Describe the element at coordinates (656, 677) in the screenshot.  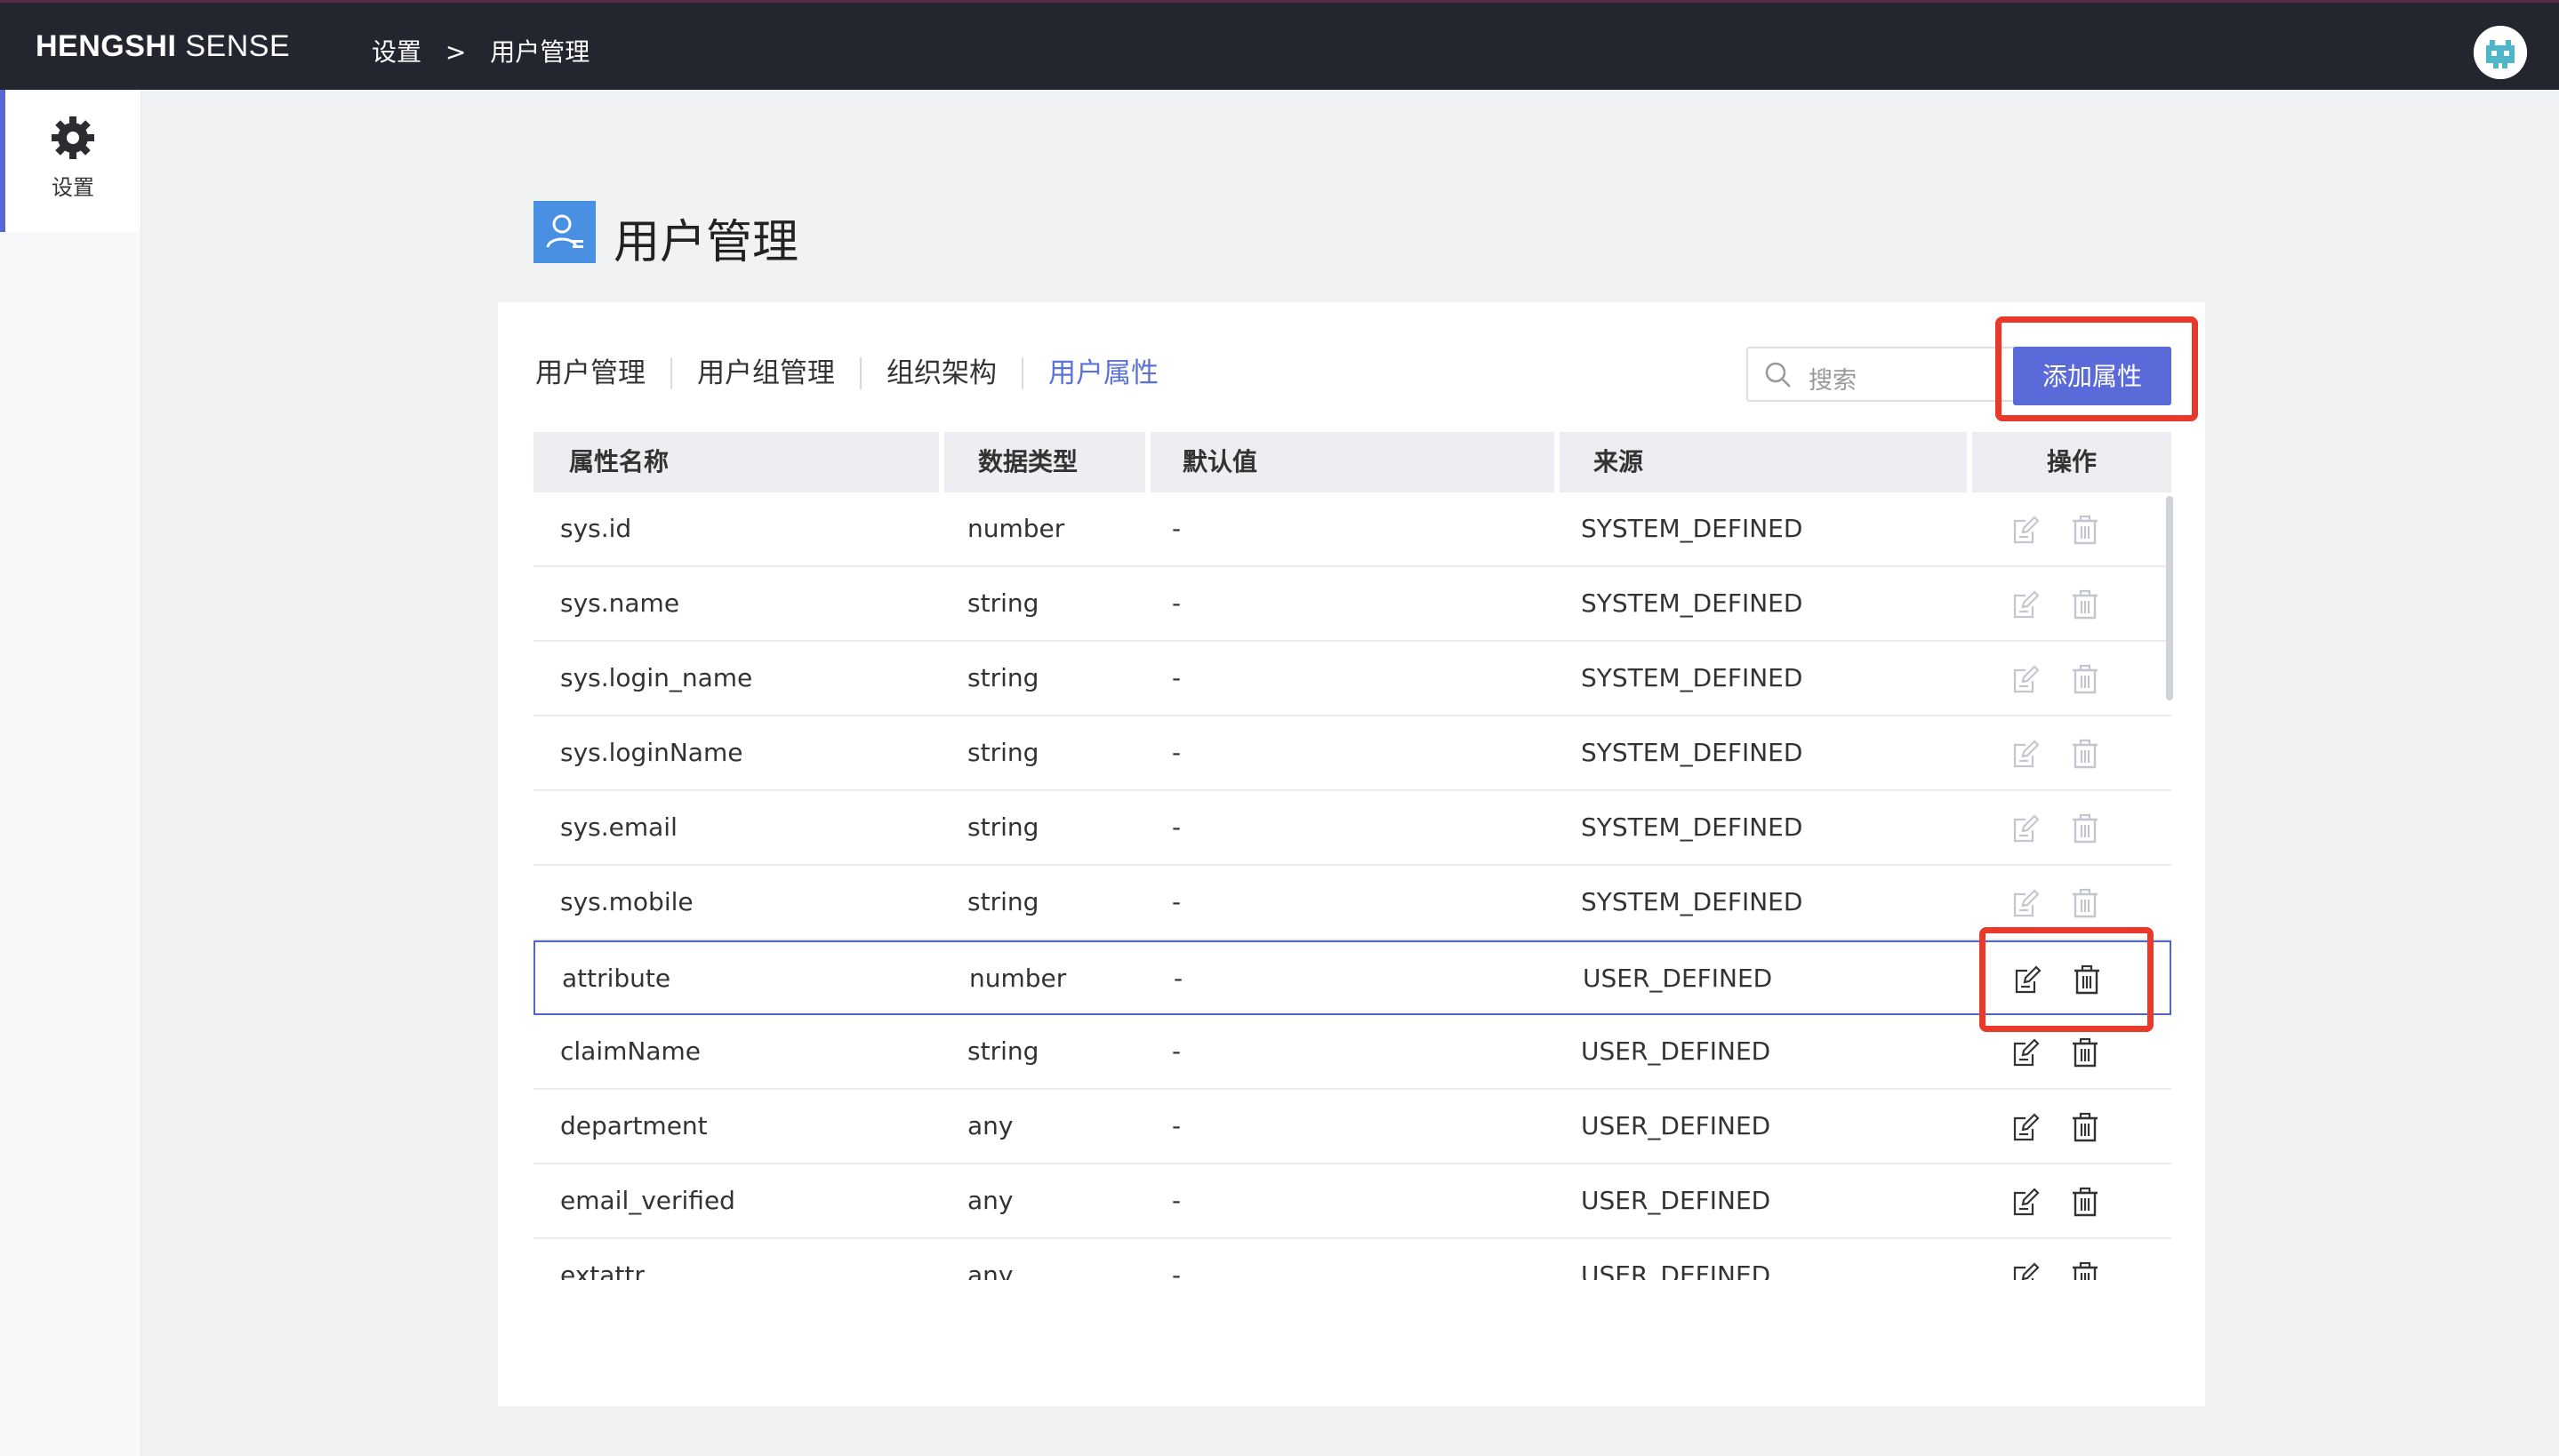
I see `cell-attribute-name: sys.login_name` at that location.